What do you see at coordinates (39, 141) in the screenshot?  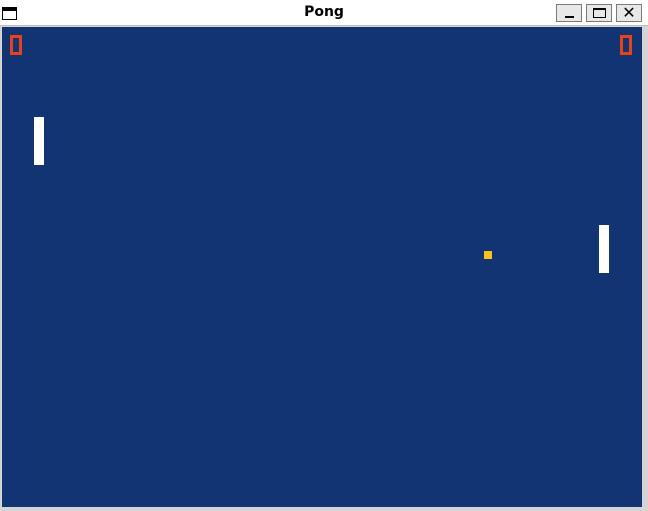 I see `left-paddle` at bounding box center [39, 141].